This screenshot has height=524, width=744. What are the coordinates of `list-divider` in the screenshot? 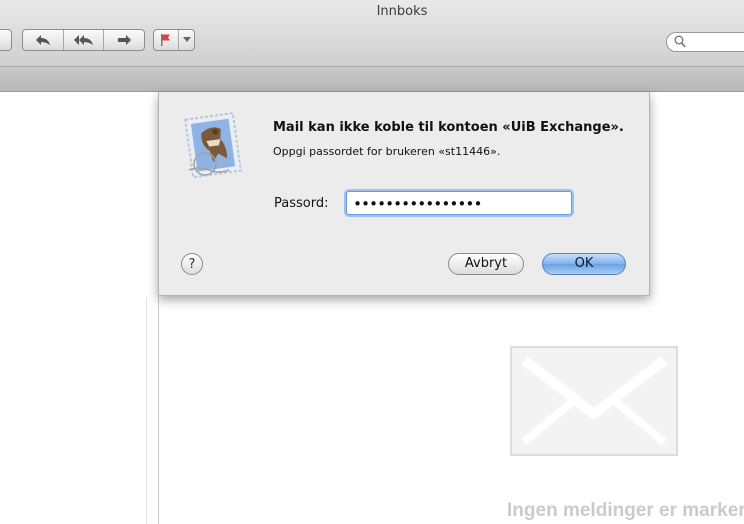 It's located at (146, 410).